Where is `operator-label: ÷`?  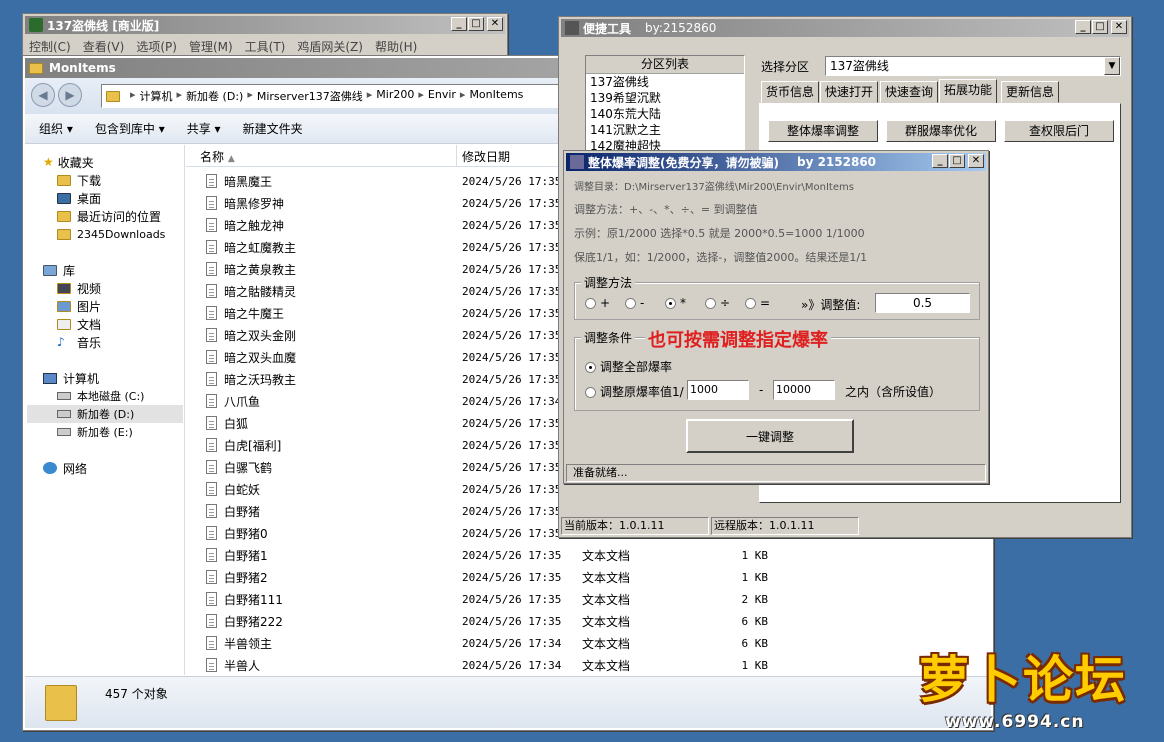 operator-label: ÷ is located at coordinates (725, 303).